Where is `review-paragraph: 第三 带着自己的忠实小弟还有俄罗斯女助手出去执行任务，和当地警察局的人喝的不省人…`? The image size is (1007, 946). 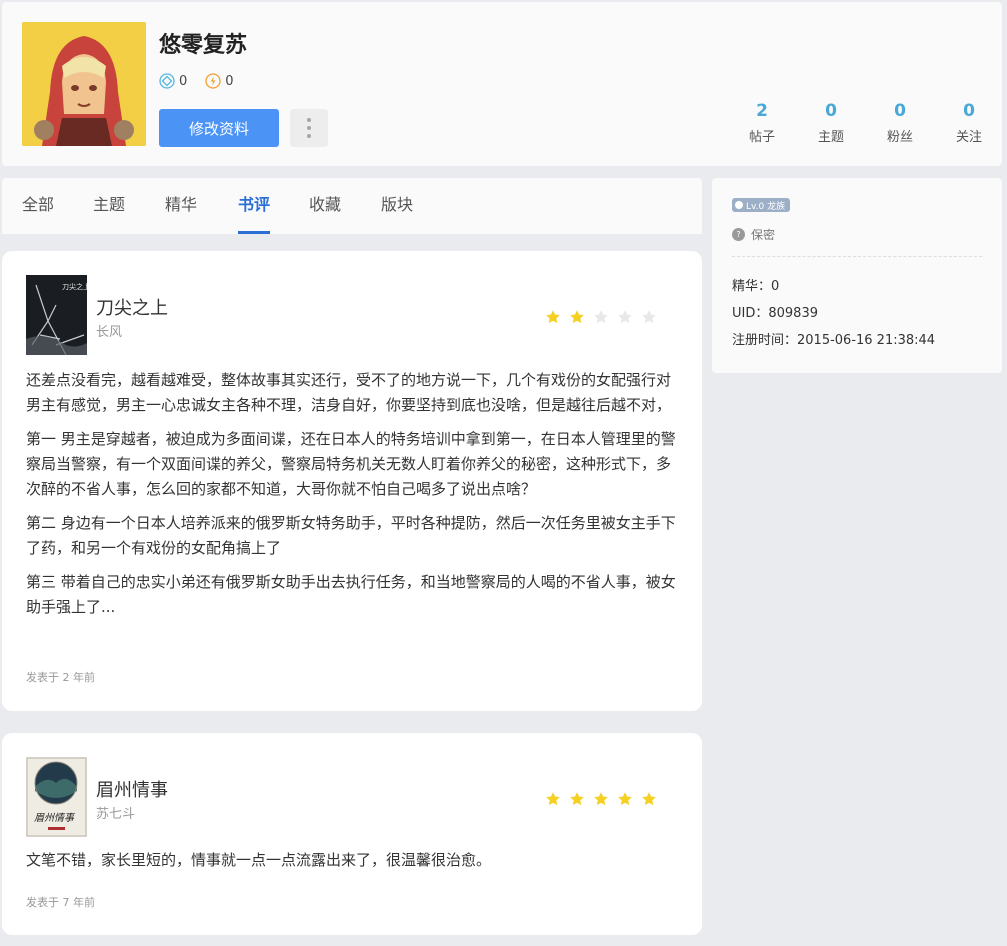 review-paragraph: 第三 带着自己的忠实小弟还有俄罗斯女助手出去执行任务，和当地警察局的人喝的不省人… is located at coordinates (351, 594).